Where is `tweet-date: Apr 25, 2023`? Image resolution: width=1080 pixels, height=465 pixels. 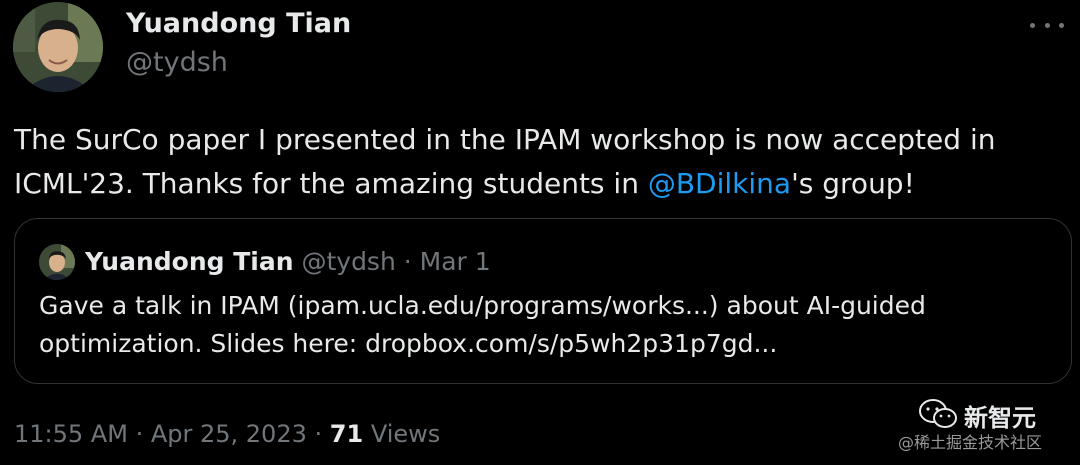
tweet-date: Apr 25, 2023 is located at coordinates (229, 434).